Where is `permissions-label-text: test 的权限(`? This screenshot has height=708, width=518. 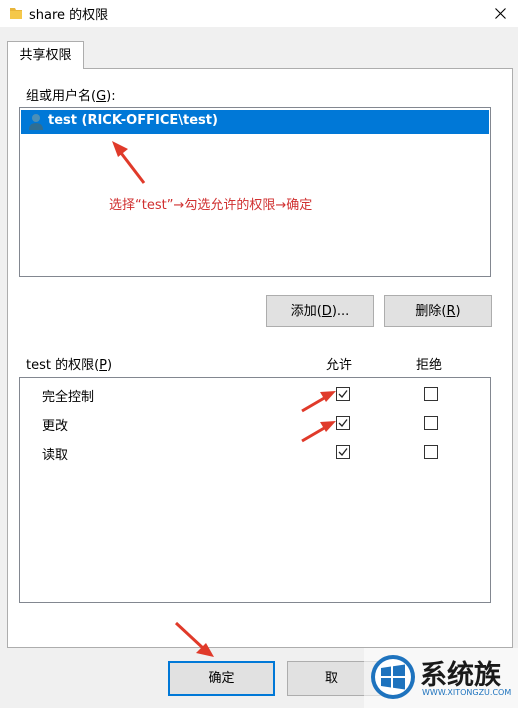
permissions-label-text: test 的权限( is located at coordinates (63, 365).